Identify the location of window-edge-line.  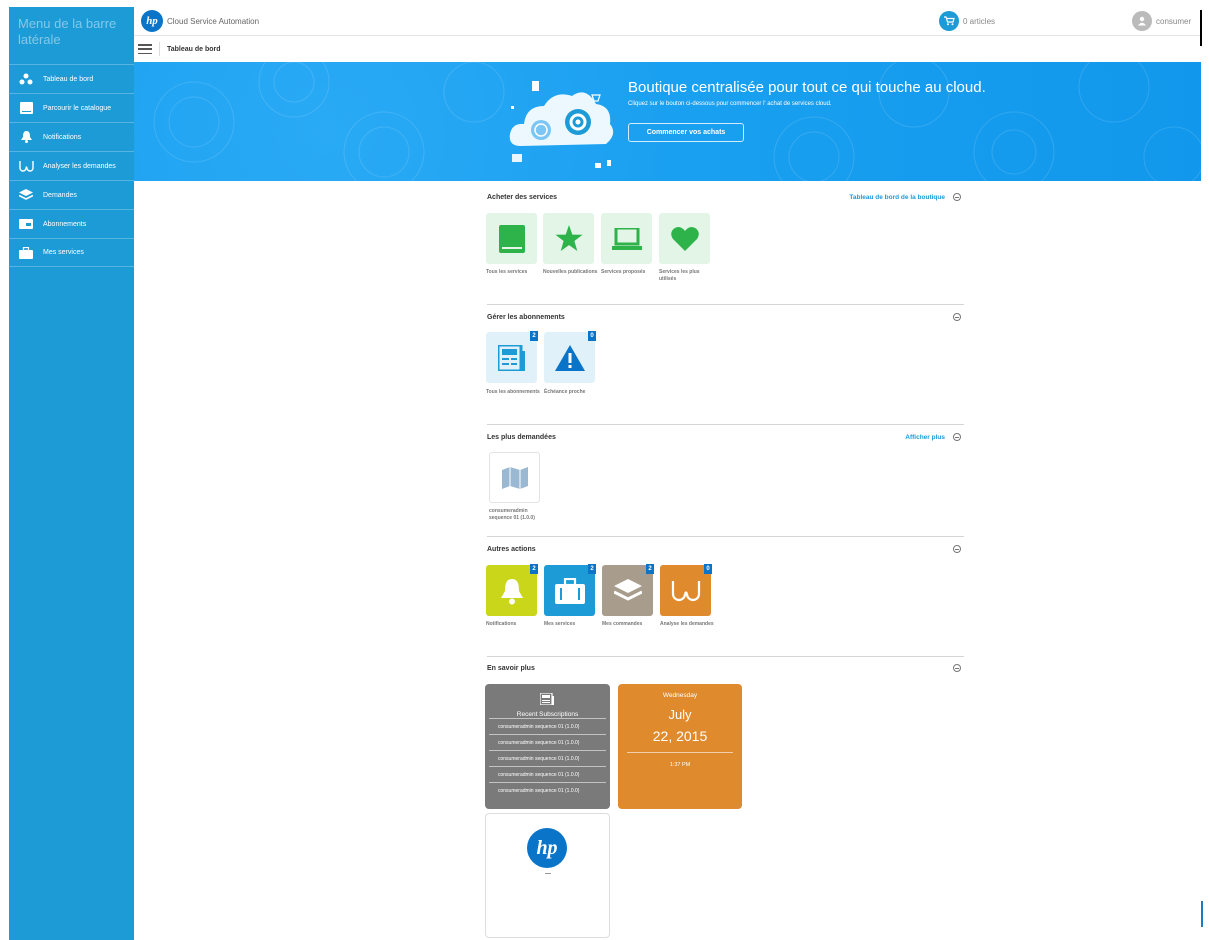
(1201, 28).